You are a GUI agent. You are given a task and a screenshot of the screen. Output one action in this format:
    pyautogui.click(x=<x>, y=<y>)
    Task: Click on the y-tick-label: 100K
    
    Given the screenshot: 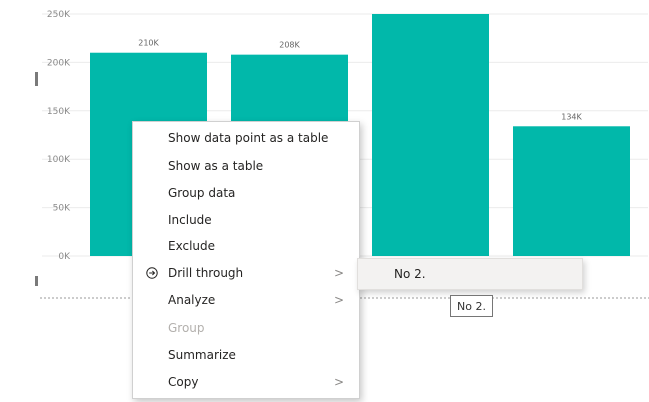 What is the action you would take?
    pyautogui.click(x=59, y=160)
    